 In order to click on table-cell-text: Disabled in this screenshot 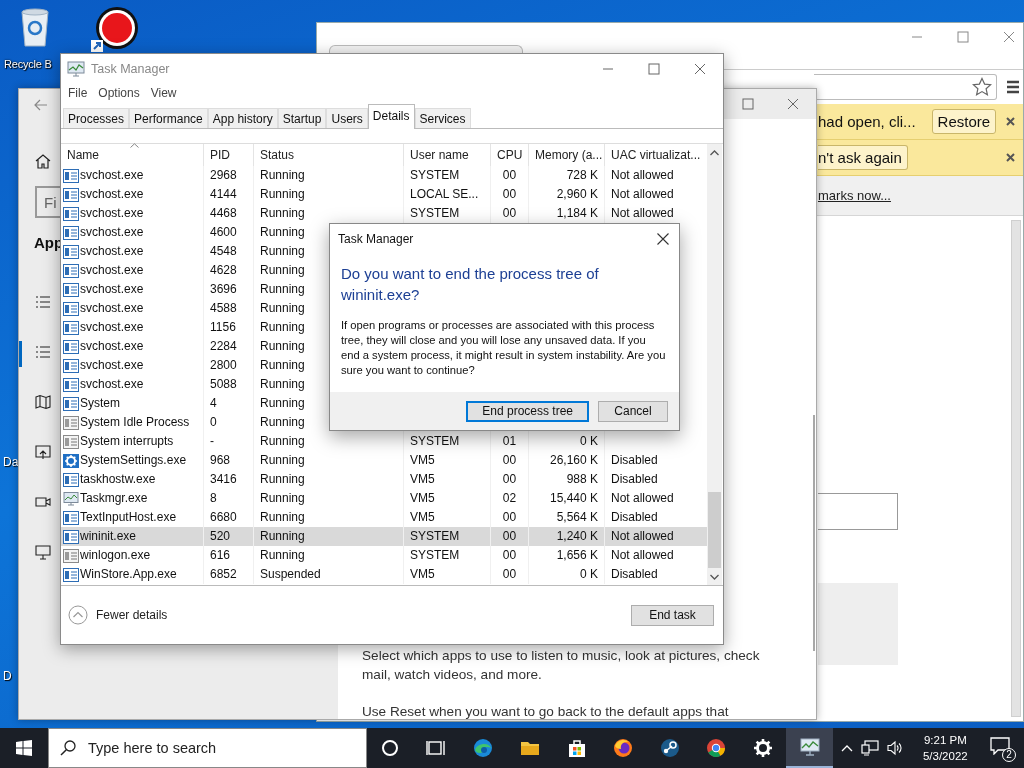, I will do `click(634, 460)`.